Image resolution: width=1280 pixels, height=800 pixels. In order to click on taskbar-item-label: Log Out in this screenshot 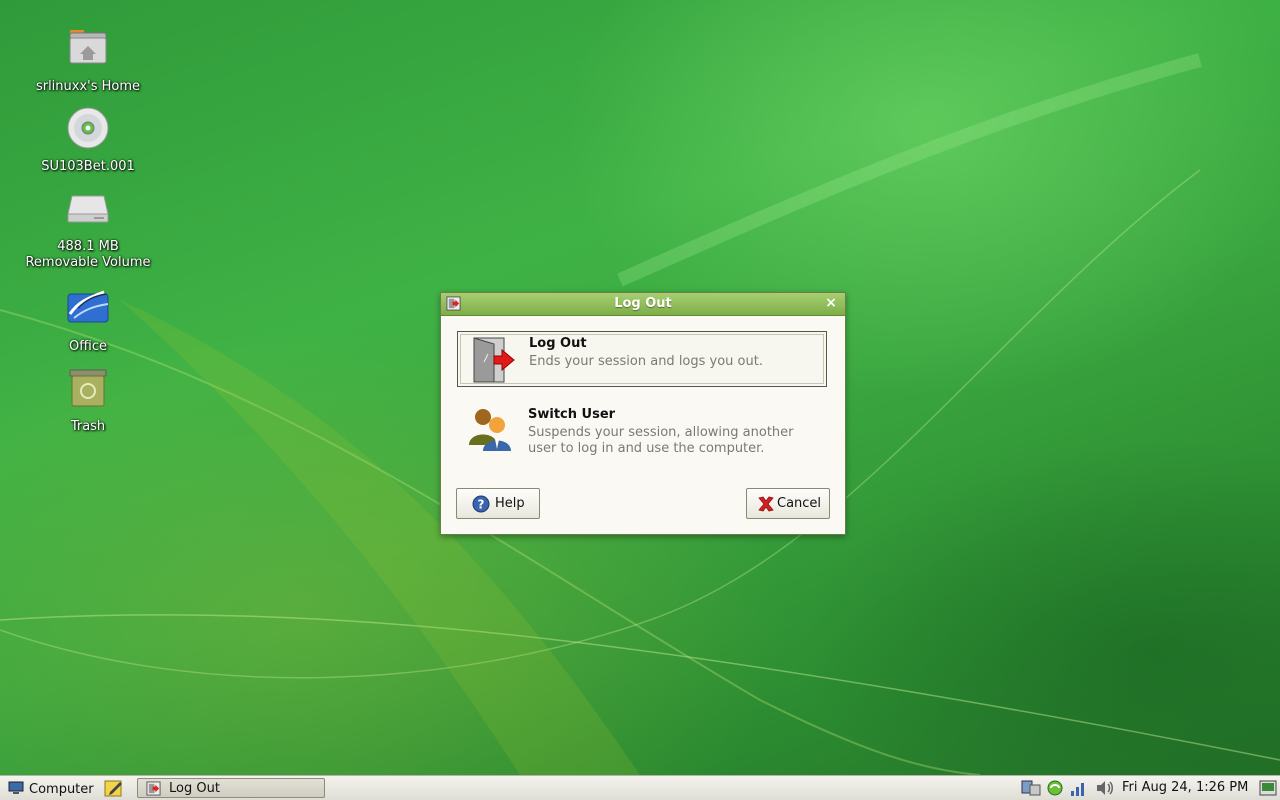, I will do `click(194, 788)`.